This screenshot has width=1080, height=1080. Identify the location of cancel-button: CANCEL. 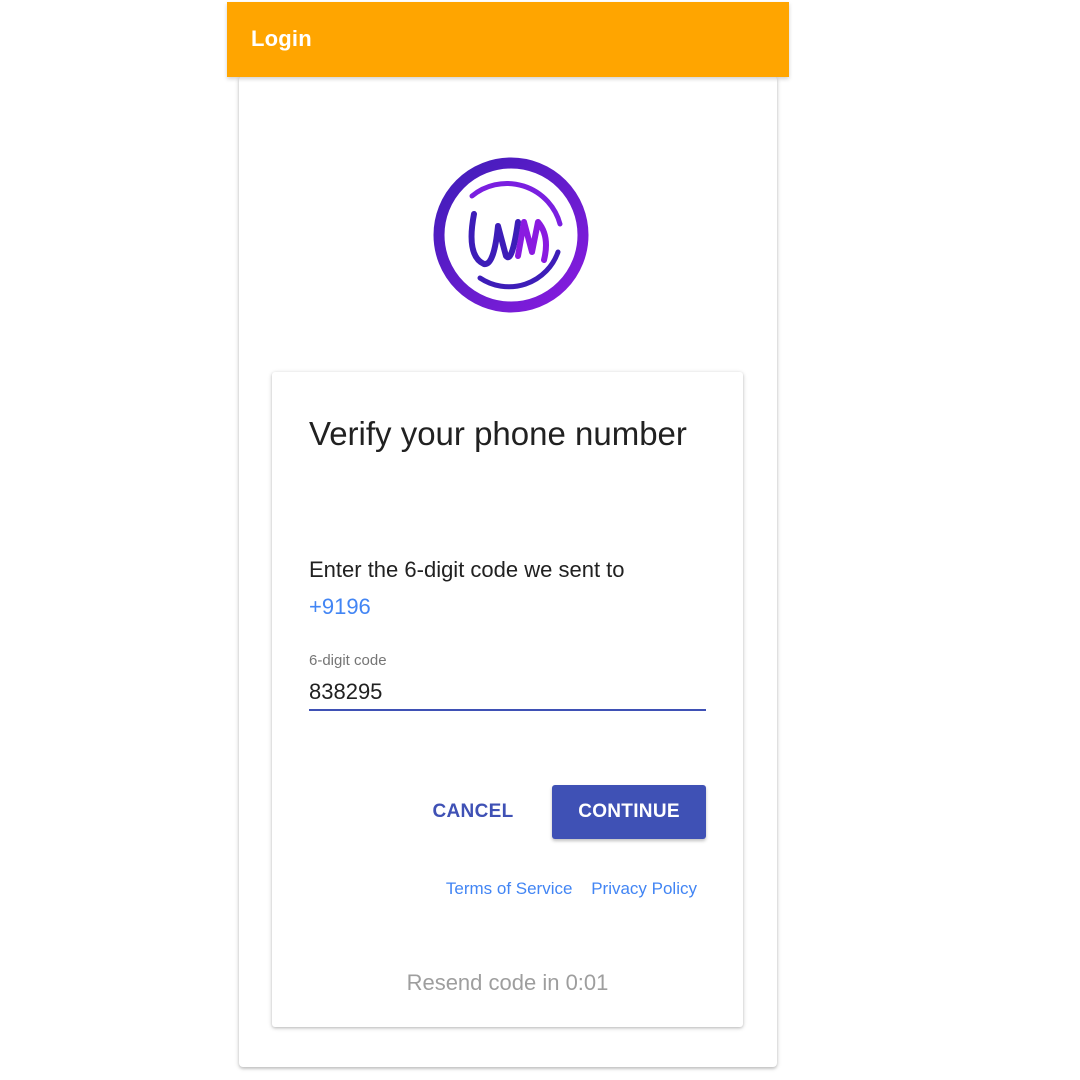
(473, 812).